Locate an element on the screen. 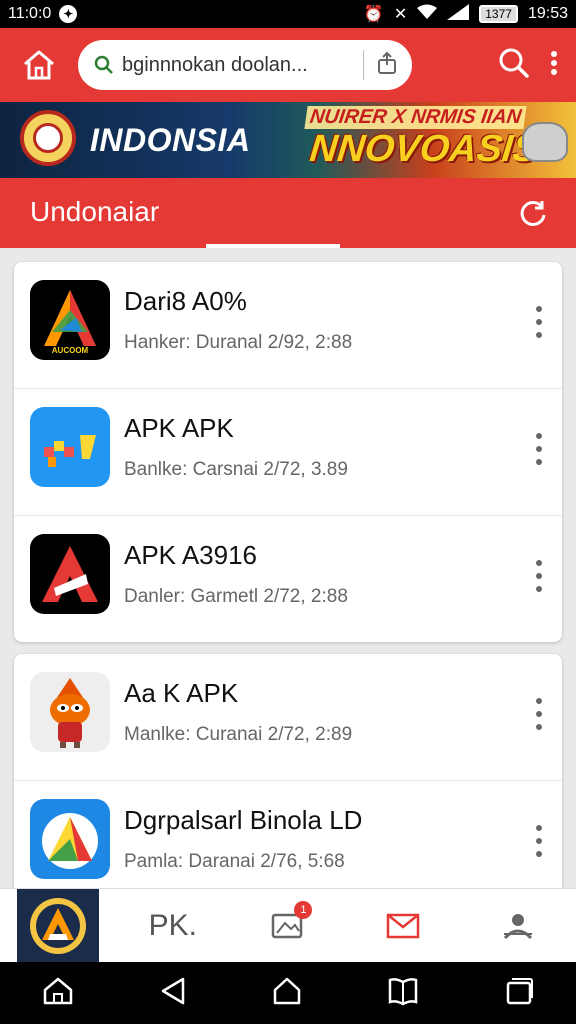  app-name: Dari8 A0% is located at coordinates (185, 301).